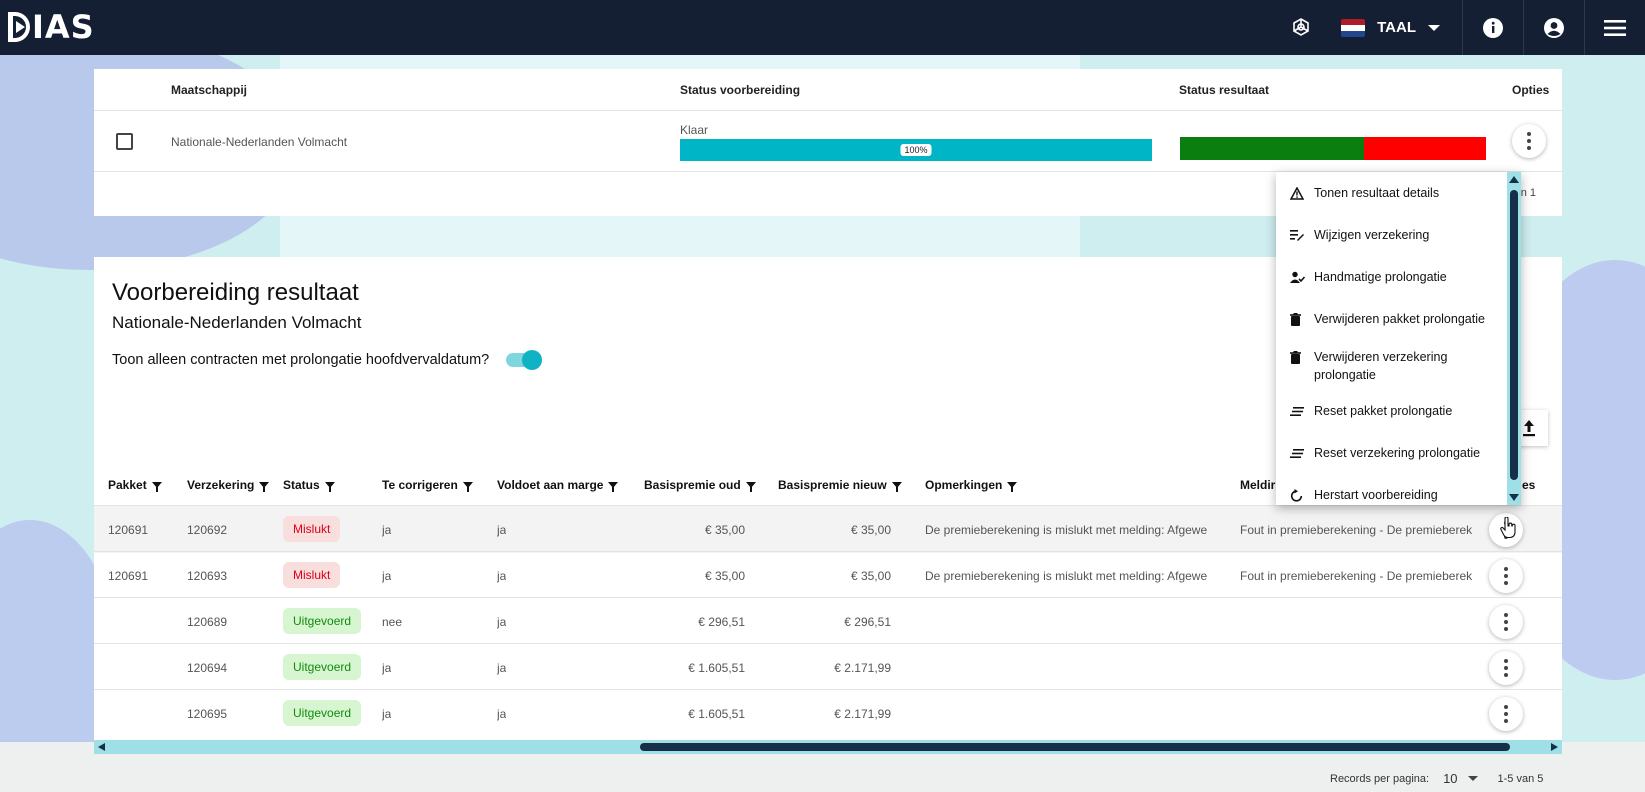  I want to click on cell-verzekering: 120692, so click(207, 530).